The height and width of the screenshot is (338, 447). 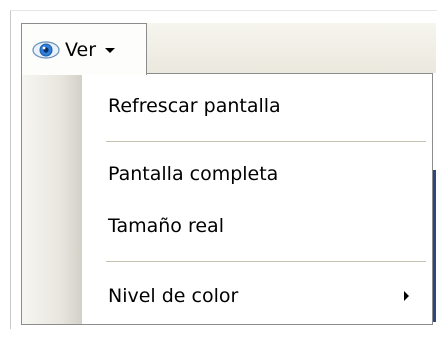 What do you see at coordinates (52, 199) in the screenshot?
I see `menu-icon-gutter` at bounding box center [52, 199].